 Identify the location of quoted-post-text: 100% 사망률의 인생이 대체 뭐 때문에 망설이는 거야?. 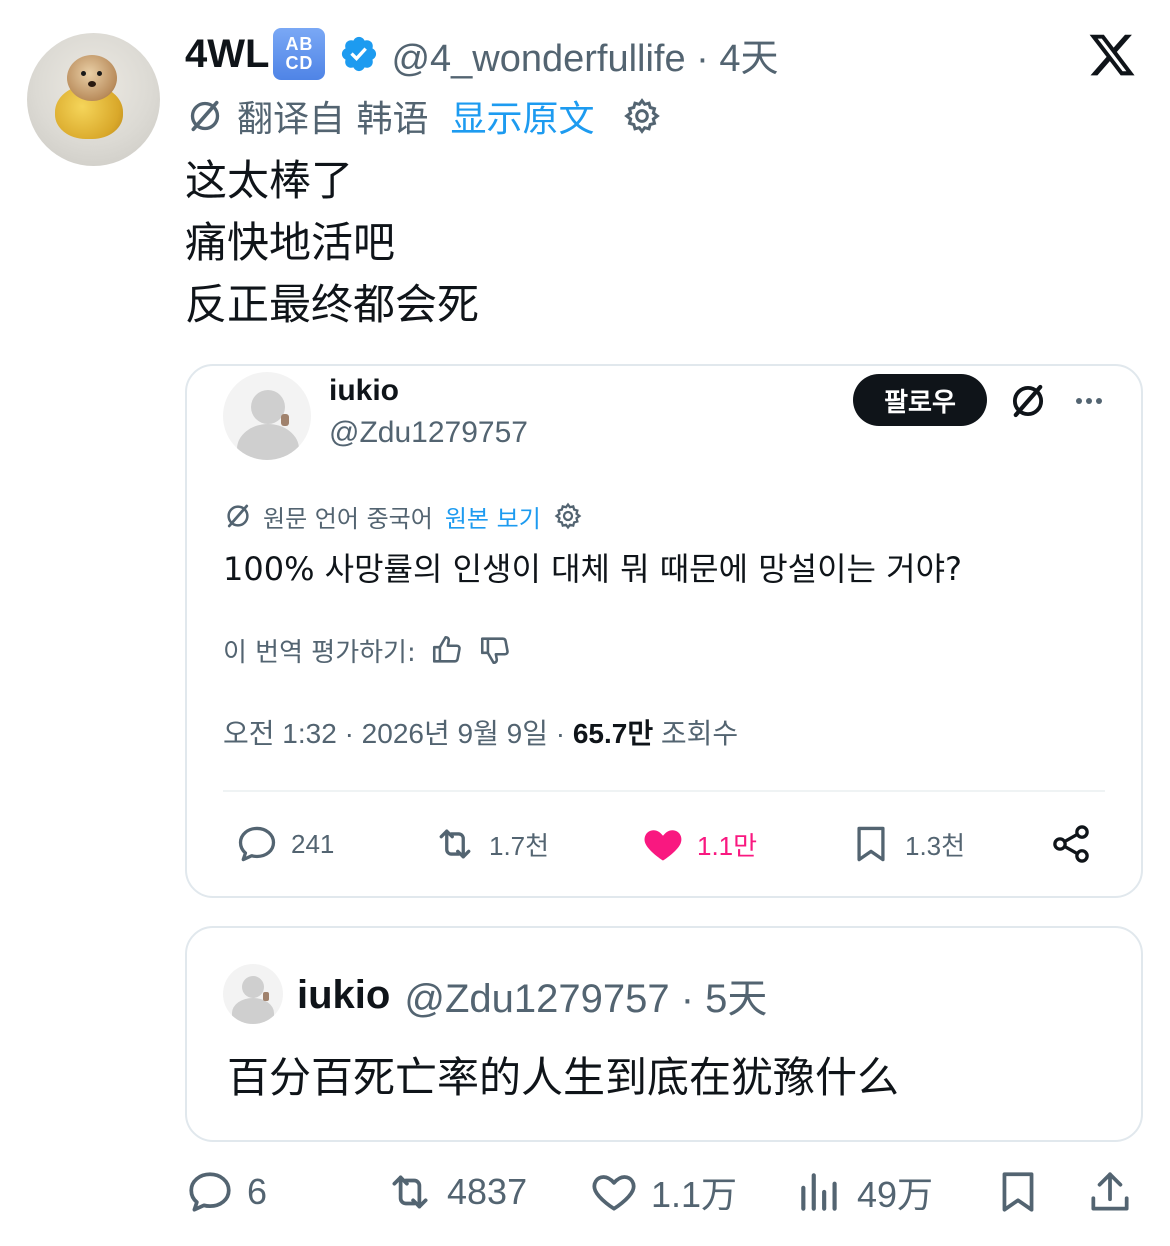
(593, 569).